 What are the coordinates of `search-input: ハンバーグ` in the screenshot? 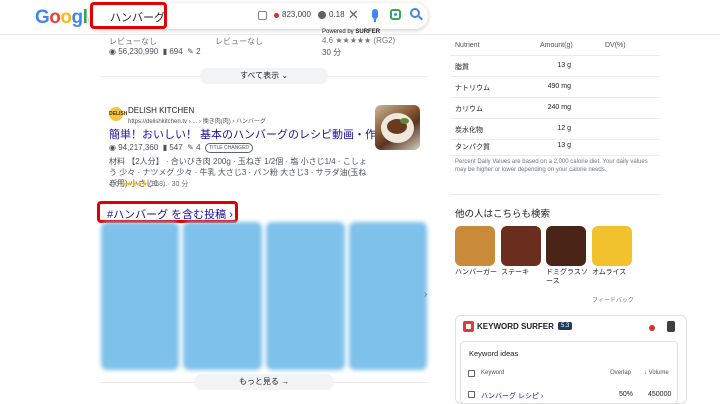 It's located at (137, 17).